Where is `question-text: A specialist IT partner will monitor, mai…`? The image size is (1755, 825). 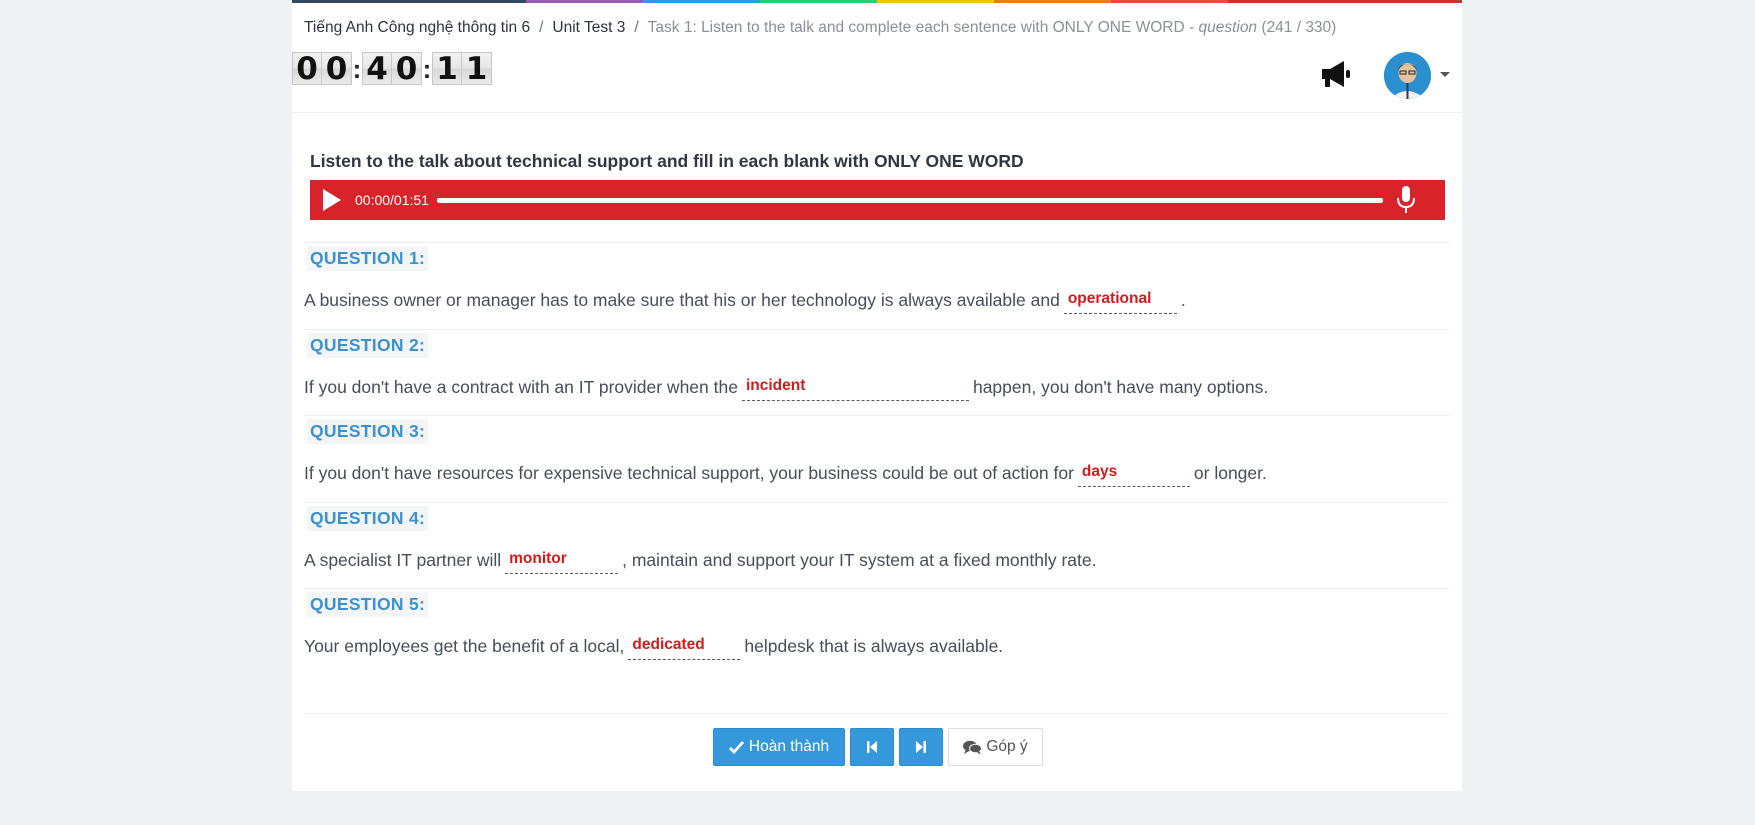 question-text: A specialist IT partner will monitor, mai… is located at coordinates (877, 563).